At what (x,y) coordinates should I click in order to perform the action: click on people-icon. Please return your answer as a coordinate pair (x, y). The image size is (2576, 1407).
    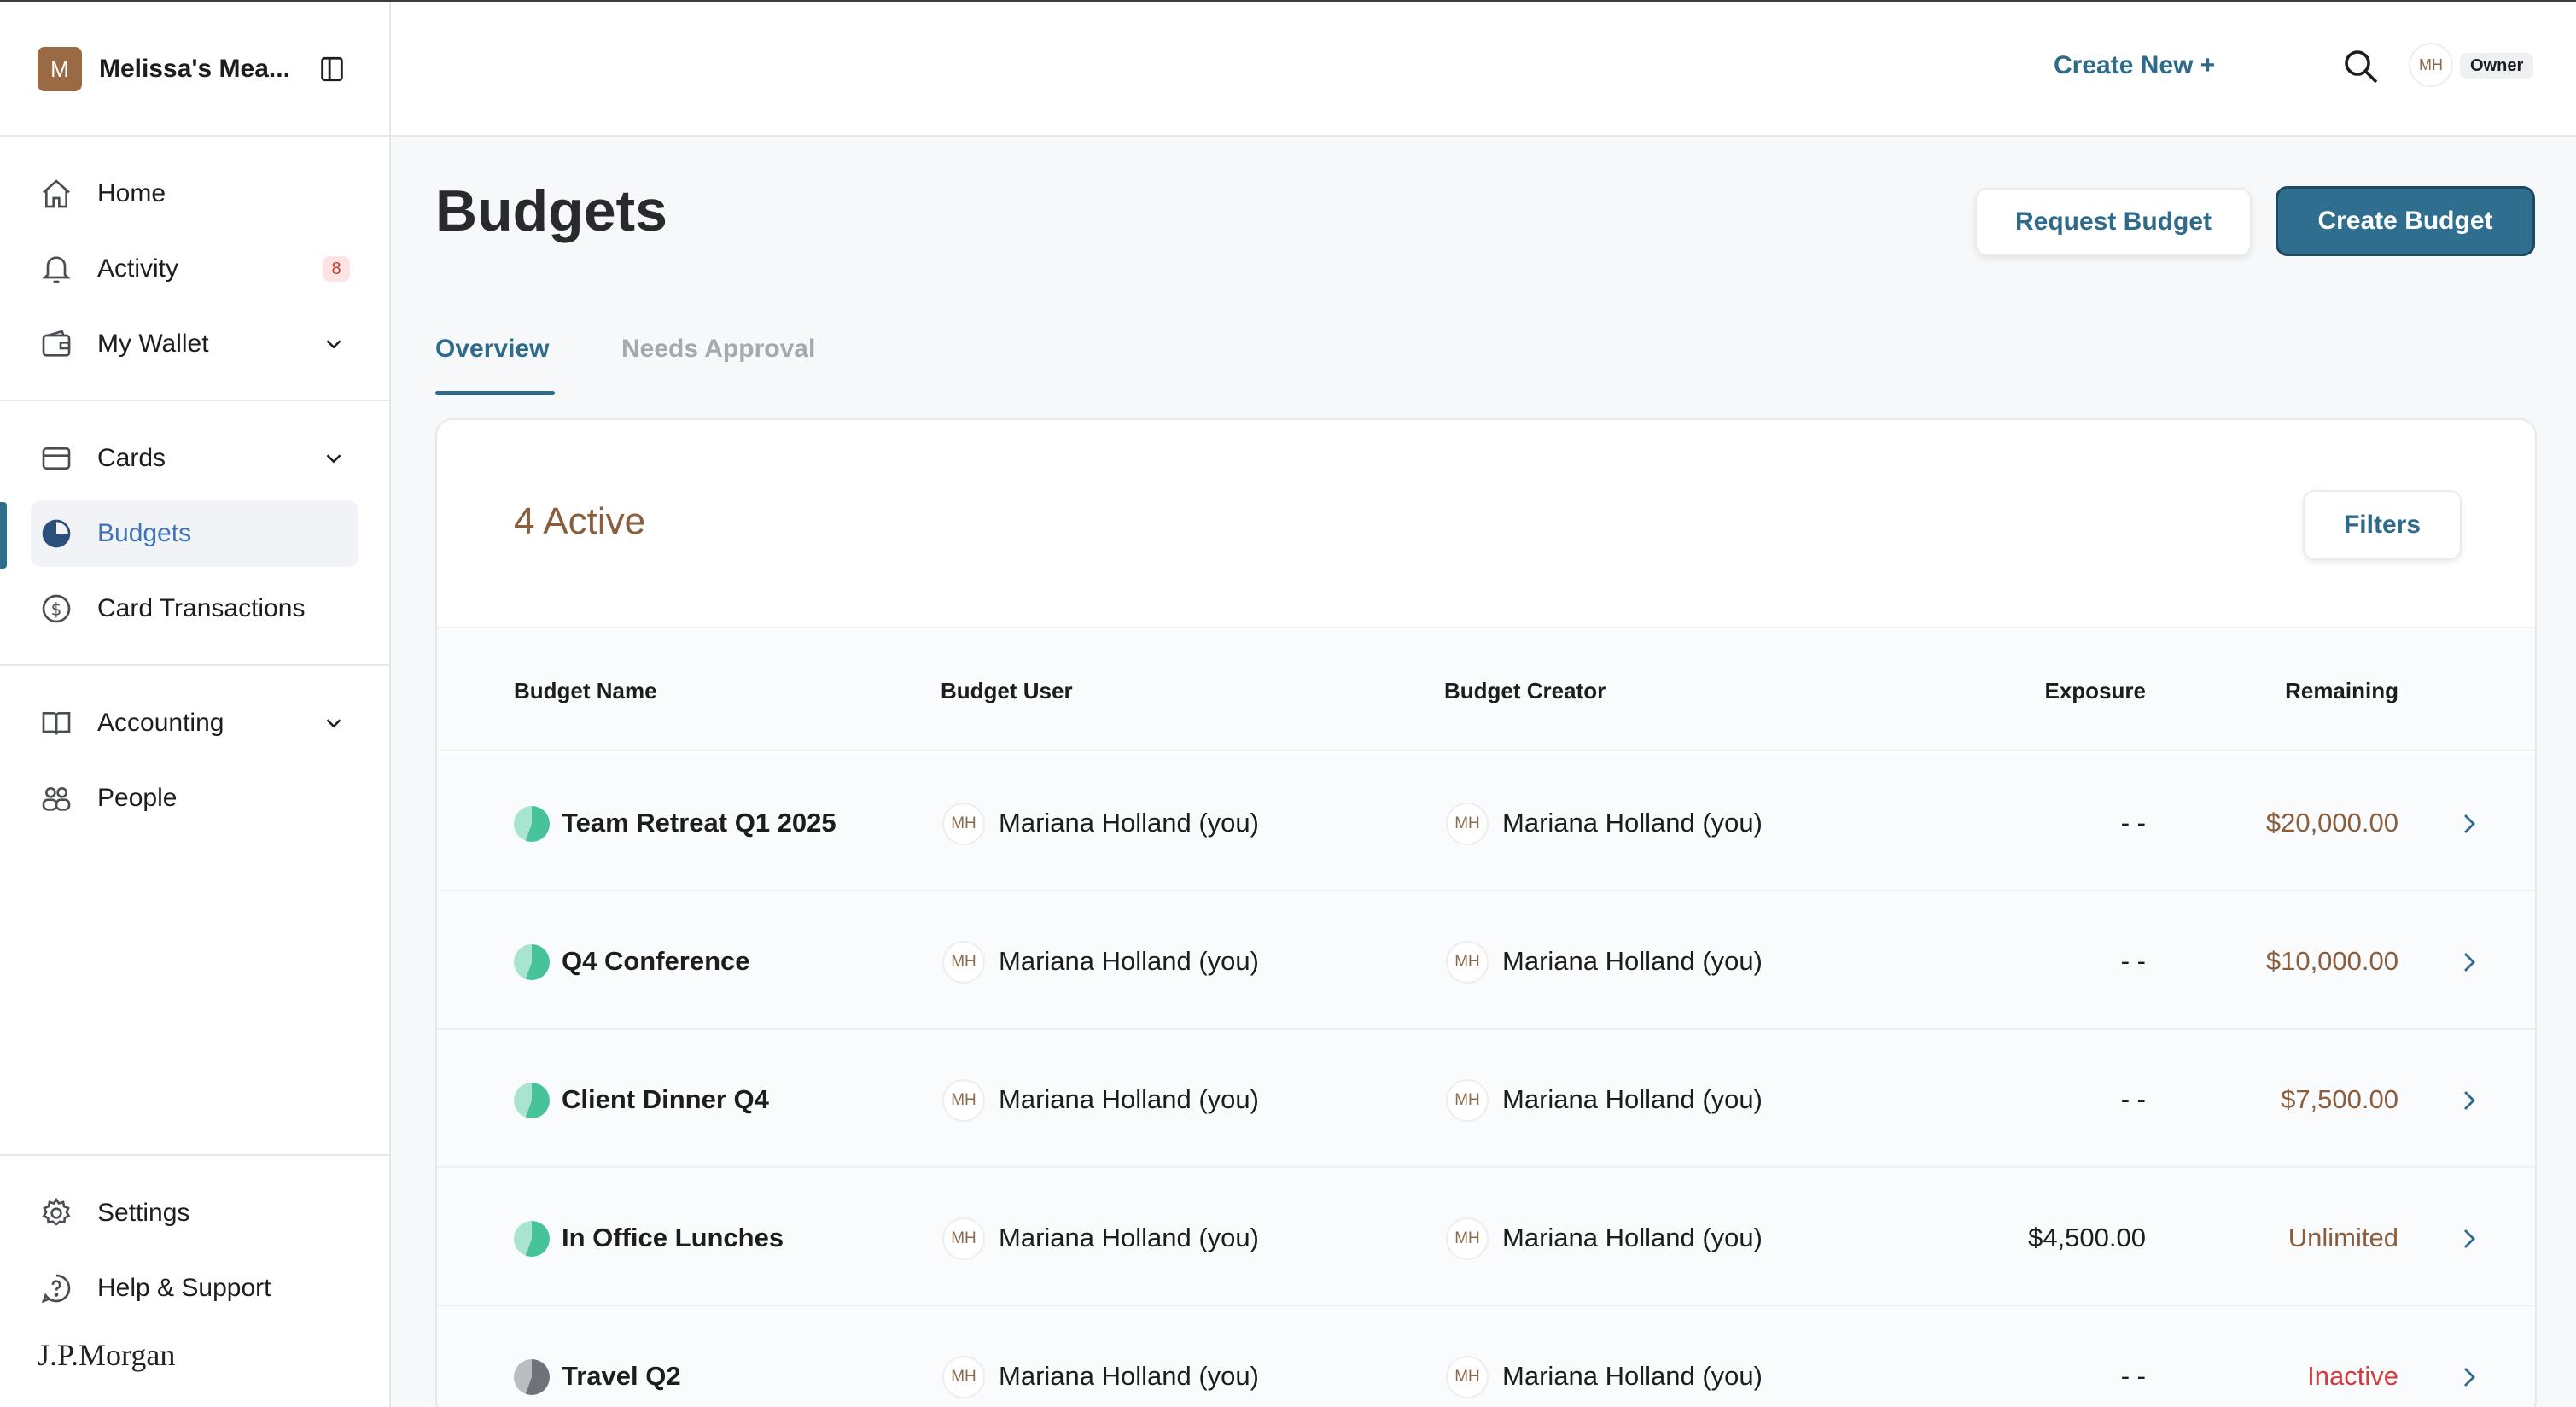
    Looking at the image, I should click on (56, 798).